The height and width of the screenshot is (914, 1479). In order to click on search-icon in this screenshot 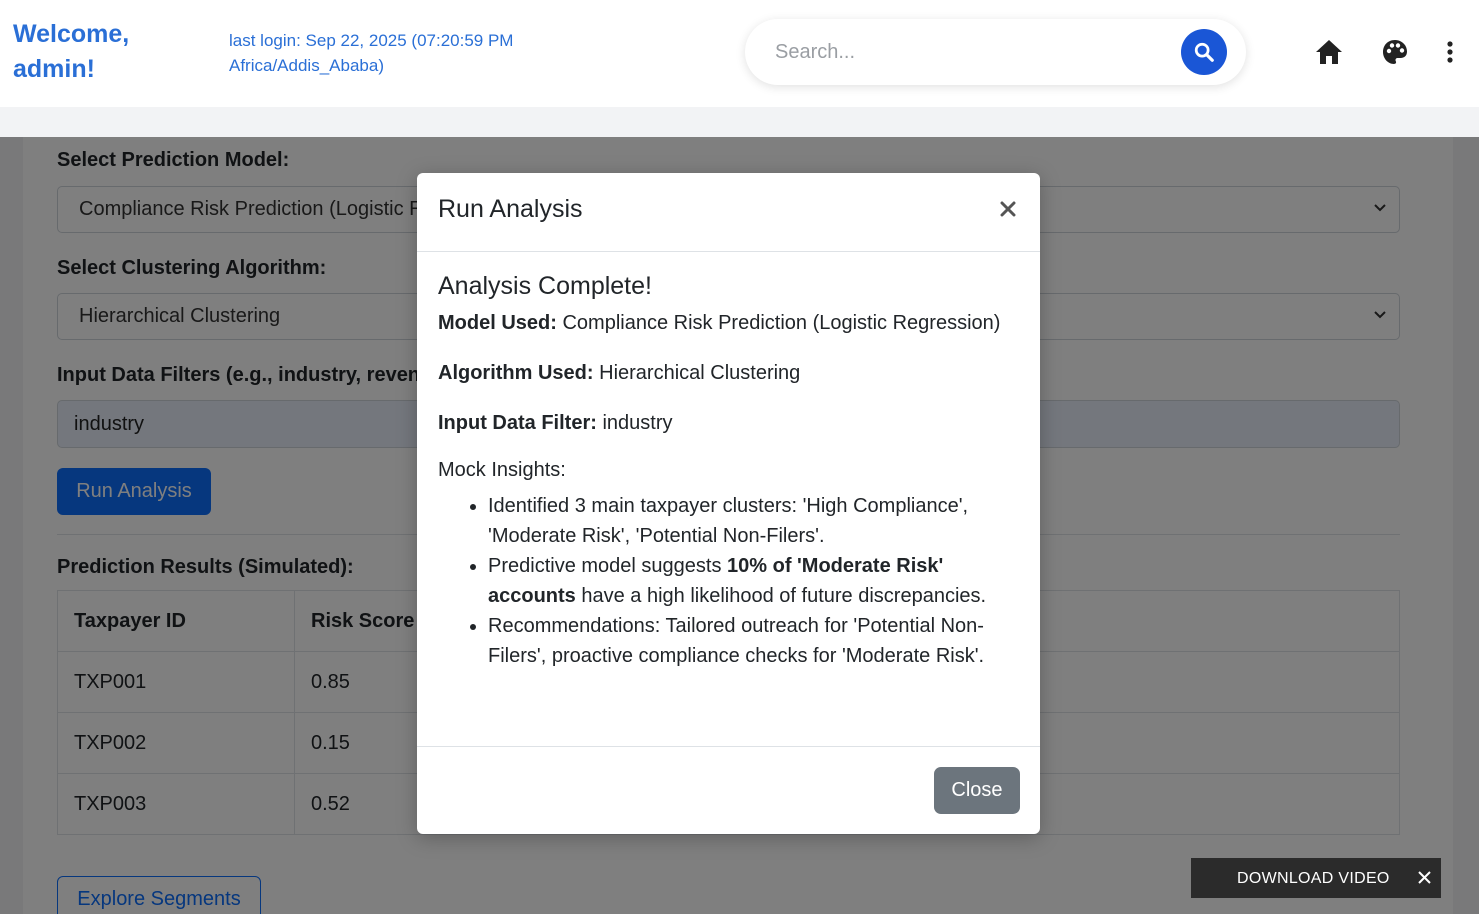, I will do `click(1204, 52)`.